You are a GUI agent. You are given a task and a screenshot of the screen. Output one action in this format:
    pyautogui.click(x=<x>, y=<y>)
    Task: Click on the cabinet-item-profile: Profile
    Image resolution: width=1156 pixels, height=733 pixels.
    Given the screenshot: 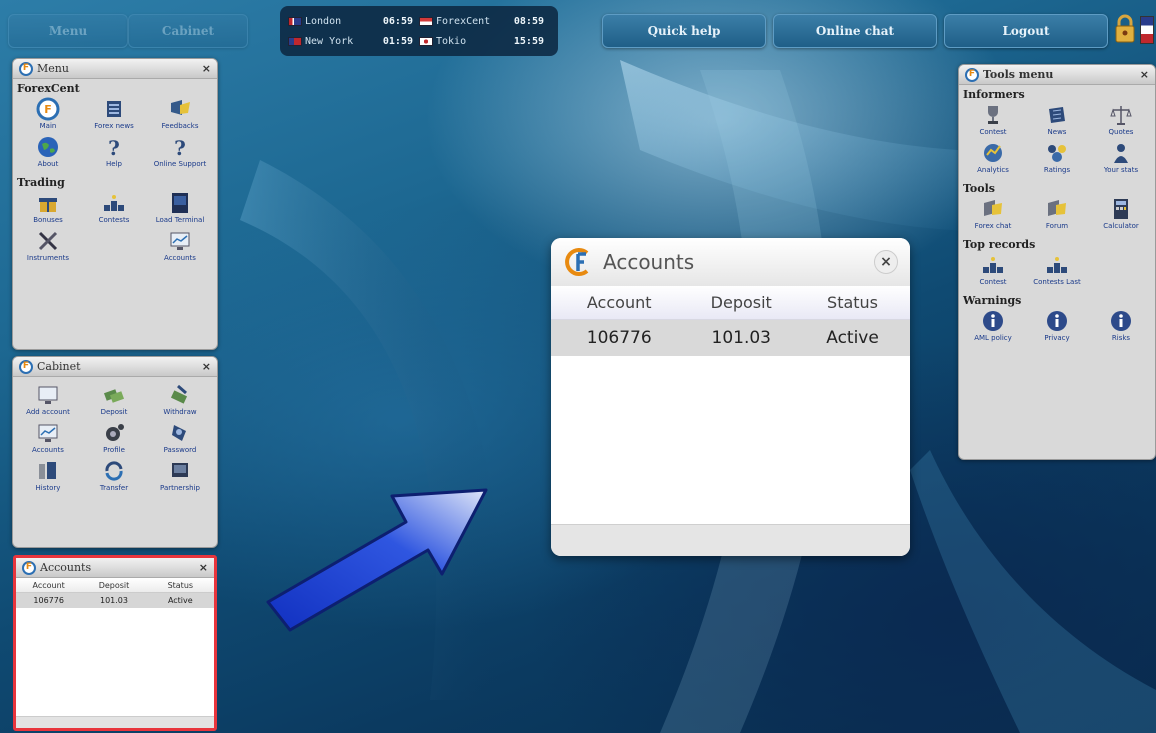 What is the action you would take?
    pyautogui.click(x=114, y=440)
    